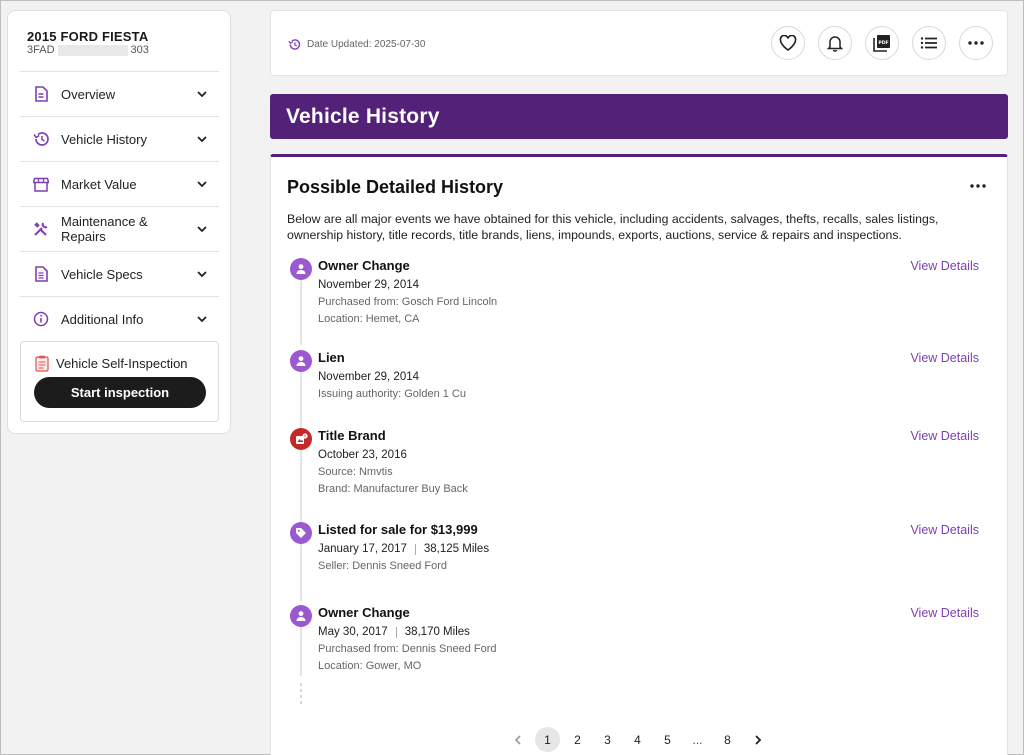 This screenshot has height=755, width=1024. I want to click on chevron-right-icon, so click(757, 739).